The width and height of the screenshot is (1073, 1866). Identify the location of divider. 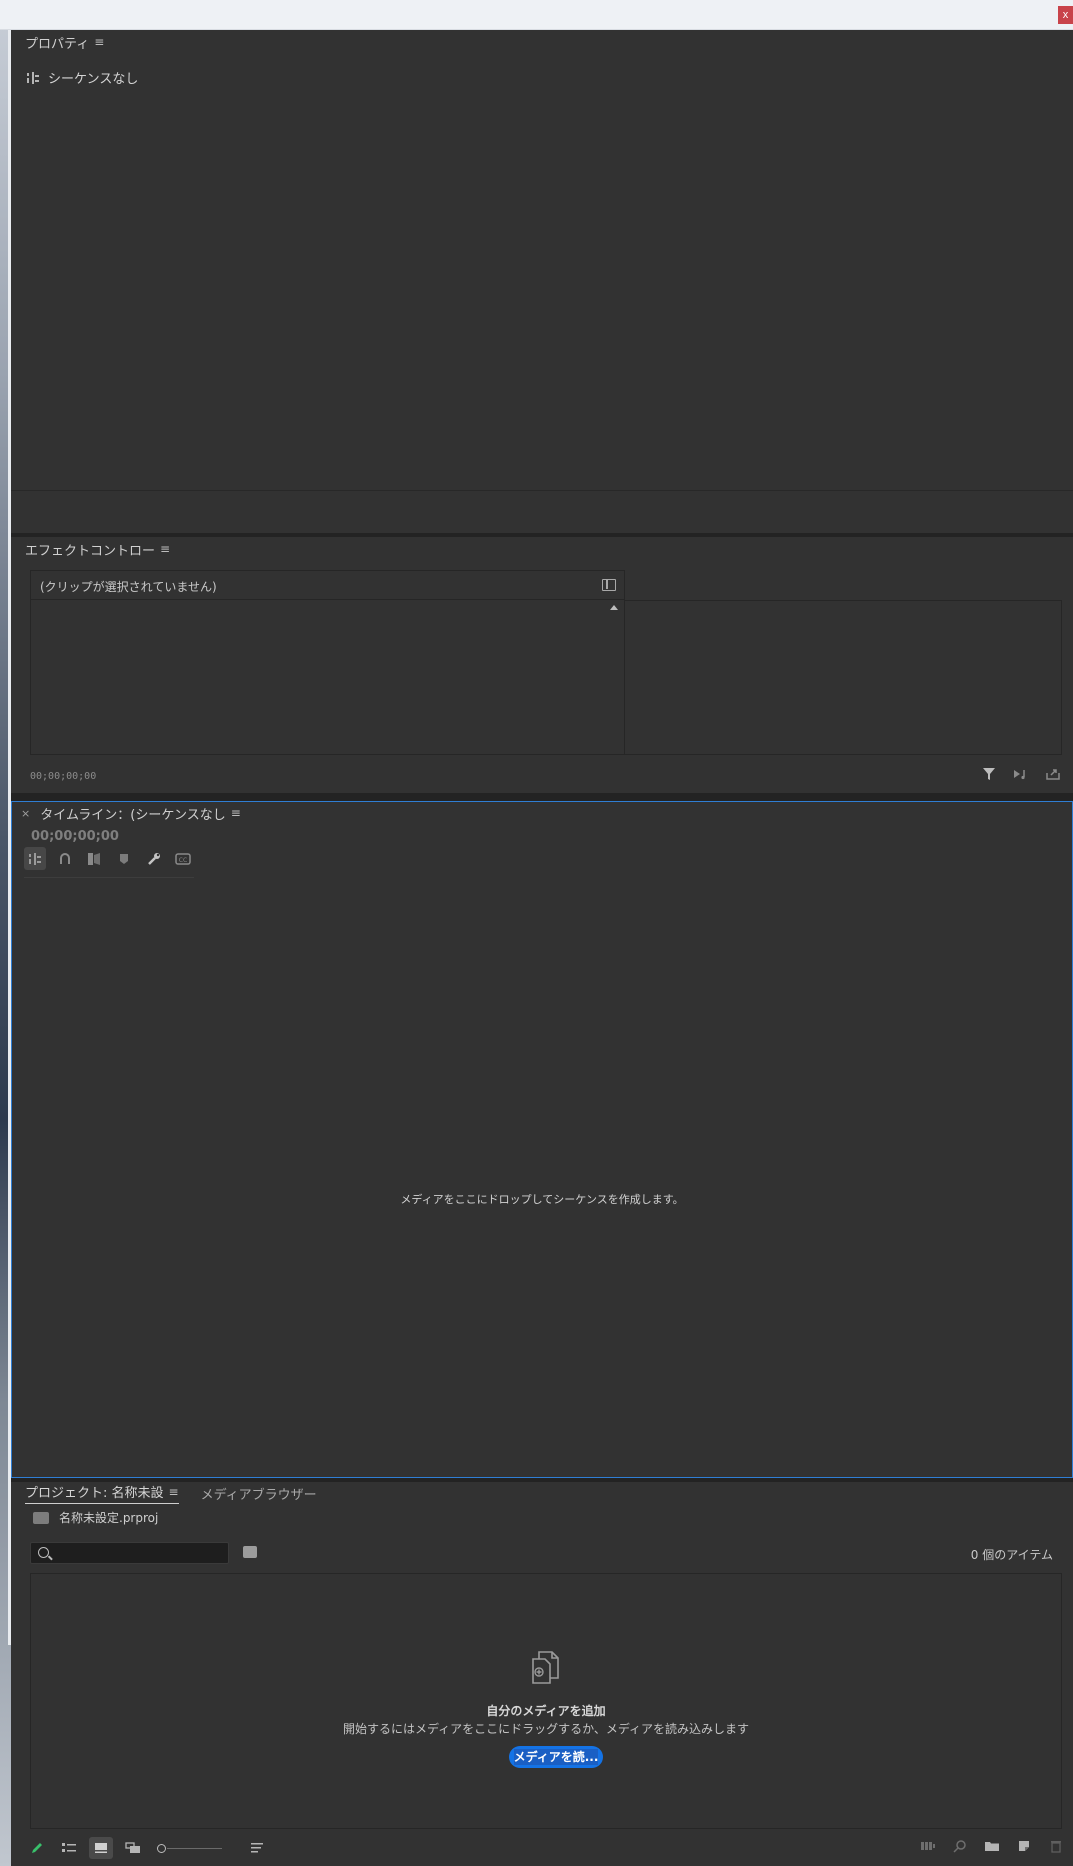
(542, 490).